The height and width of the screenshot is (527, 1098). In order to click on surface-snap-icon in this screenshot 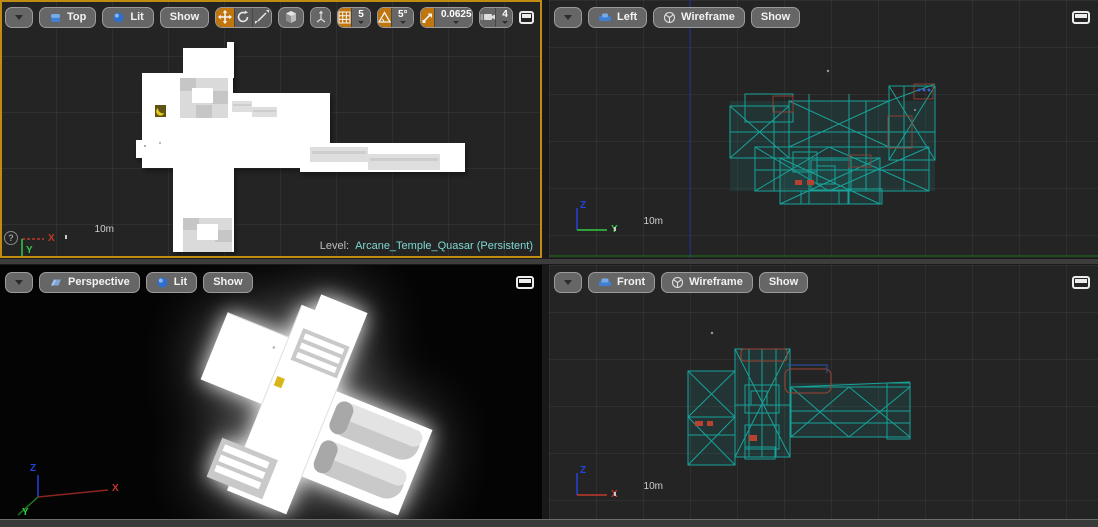, I will do `click(320, 16)`.